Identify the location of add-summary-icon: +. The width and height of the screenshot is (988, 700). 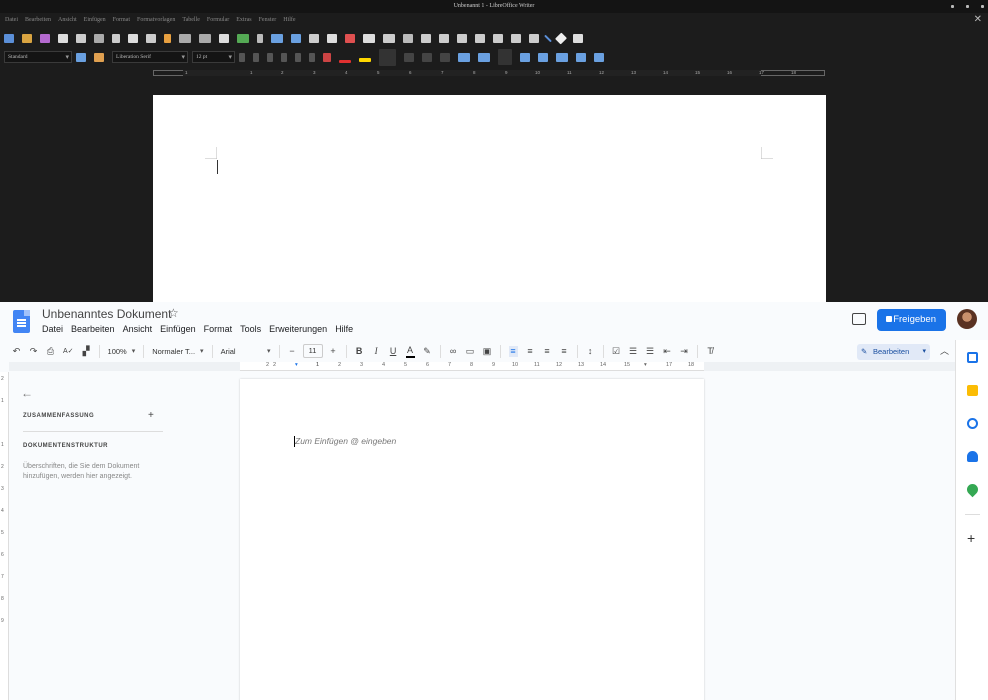
(151, 415).